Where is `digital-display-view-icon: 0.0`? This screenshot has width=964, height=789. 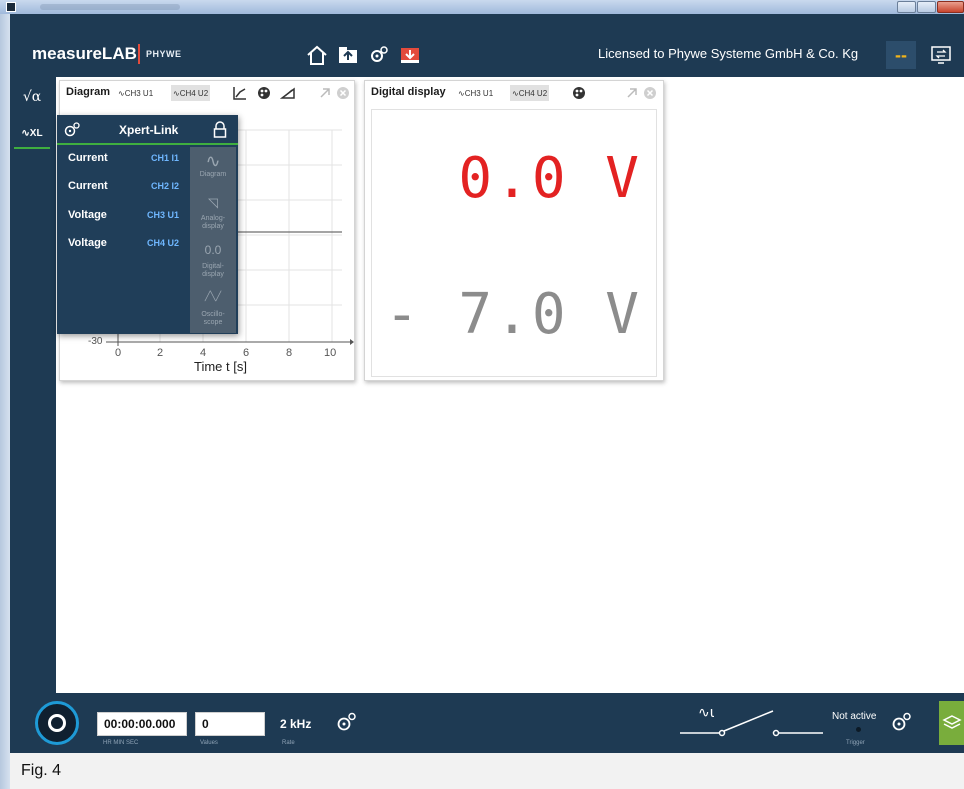
digital-display-view-icon: 0.0 is located at coordinates (213, 250).